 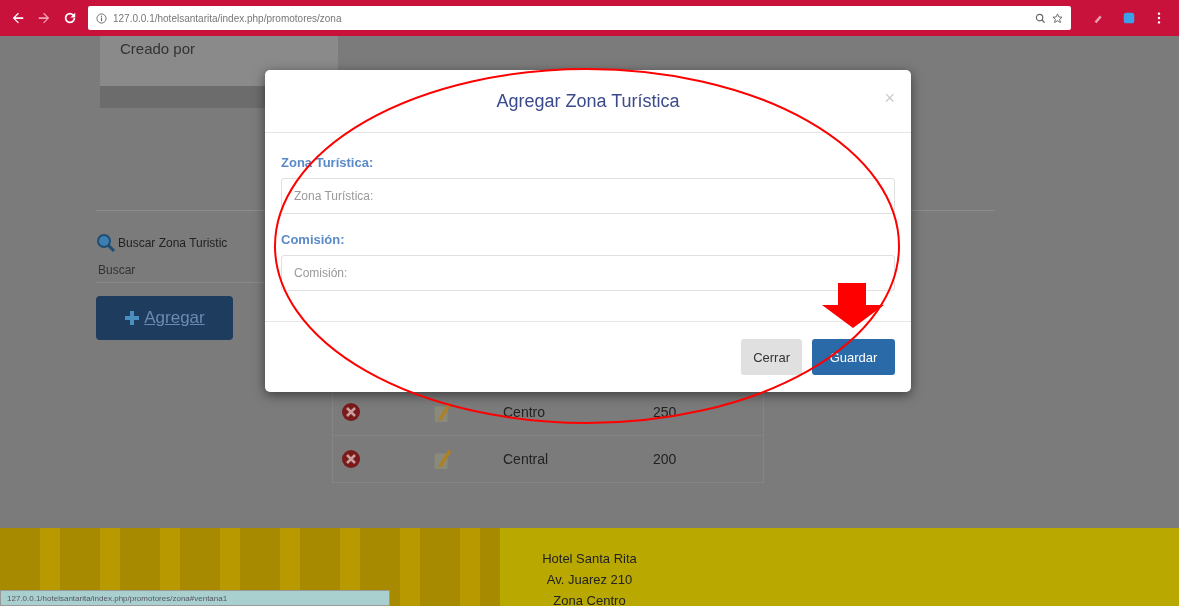 I want to click on close-button: Cerrar, so click(x=771, y=357).